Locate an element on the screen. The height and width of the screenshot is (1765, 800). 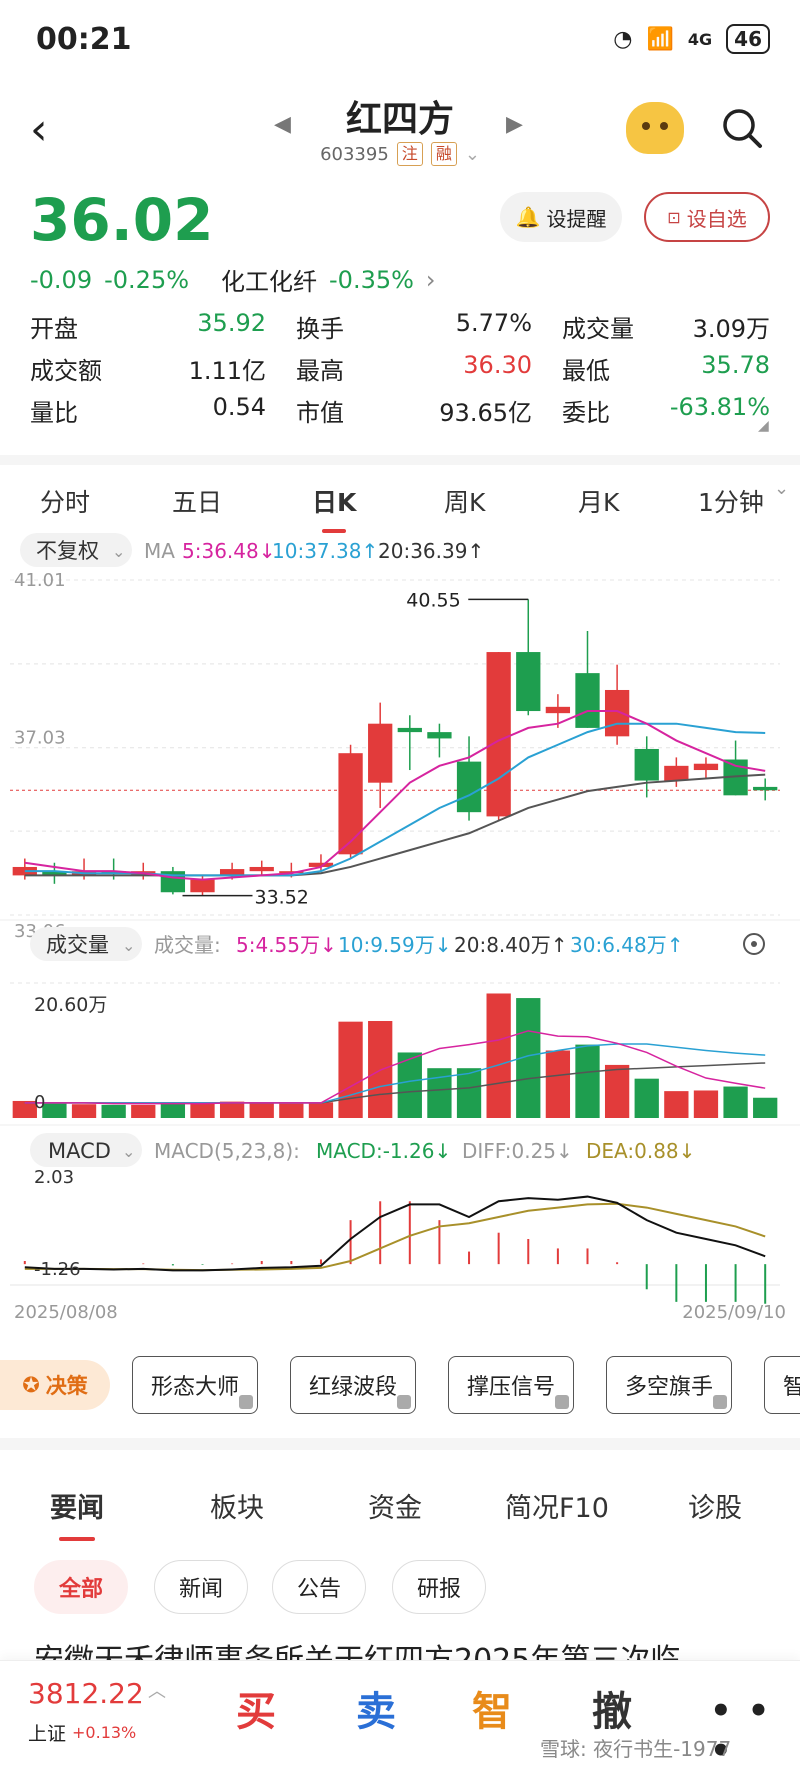
stats-row: 成交额 1.11亿 最高 36.30 最低 35.78 is located at coordinates (400, 368).